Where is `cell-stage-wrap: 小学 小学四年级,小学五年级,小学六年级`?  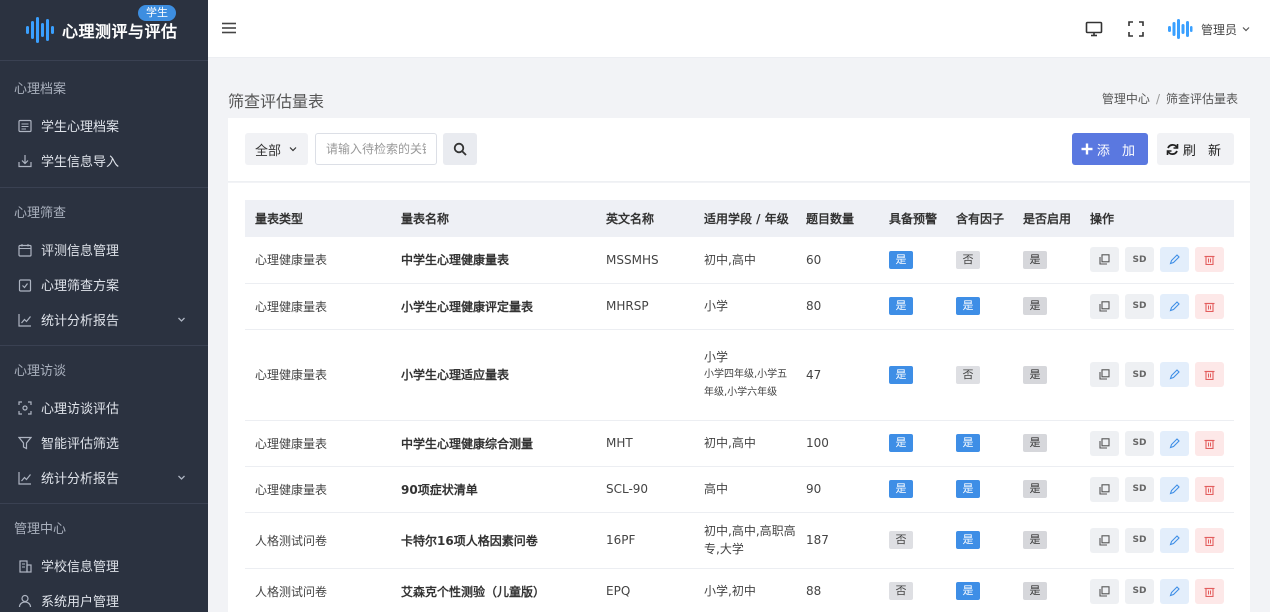
cell-stage-wrap: 小学 小学四年级,小学五年级,小学六年级 is located at coordinates (745, 375).